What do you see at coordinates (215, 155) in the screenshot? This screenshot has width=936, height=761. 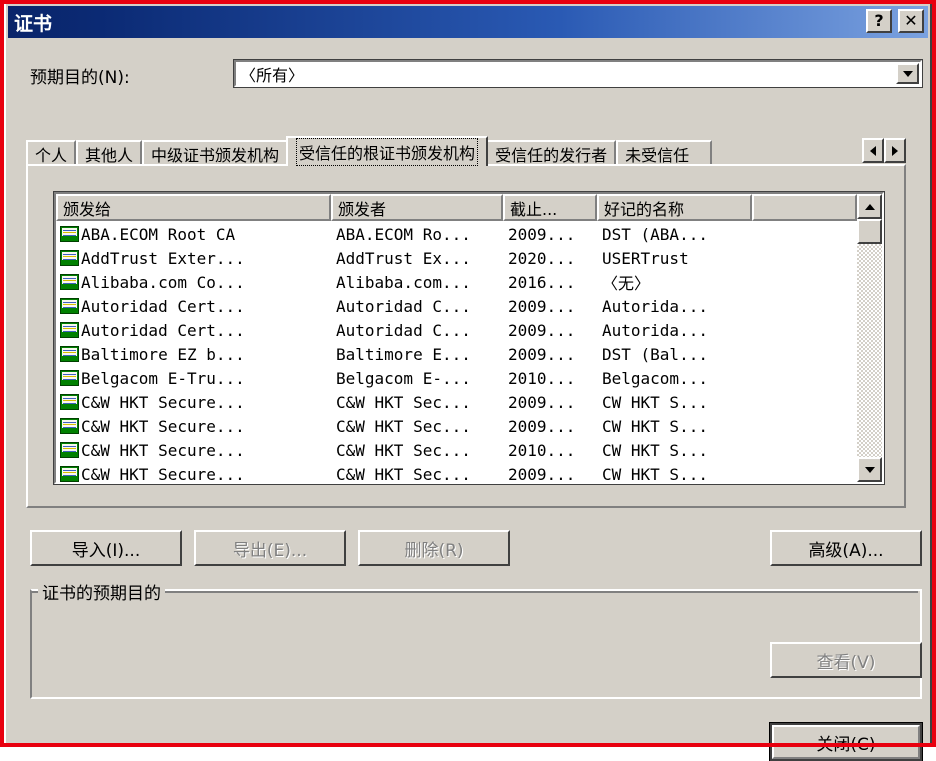 I see `tab-label: 中级证书颁发机构` at bounding box center [215, 155].